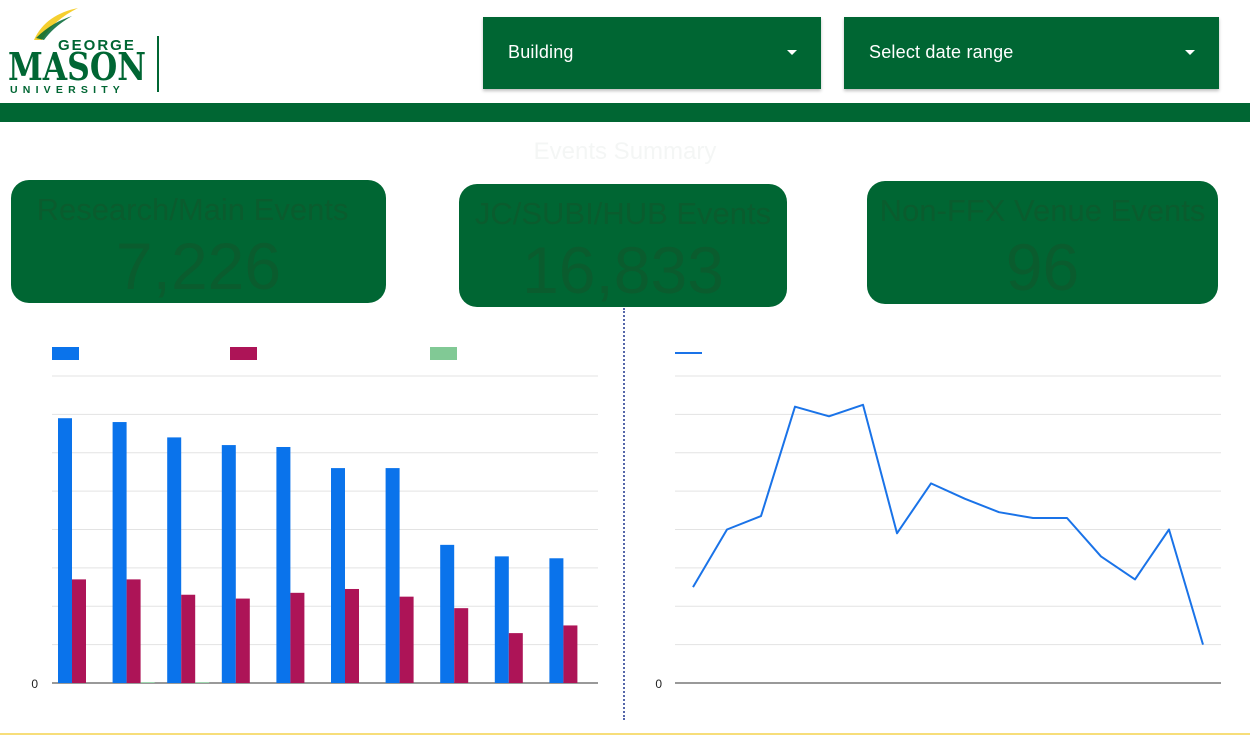 This screenshot has width=1250, height=738. I want to click on kpi-card-jc-subi-hub: JC/SUBI/HUB Events 16,833, so click(623, 245).